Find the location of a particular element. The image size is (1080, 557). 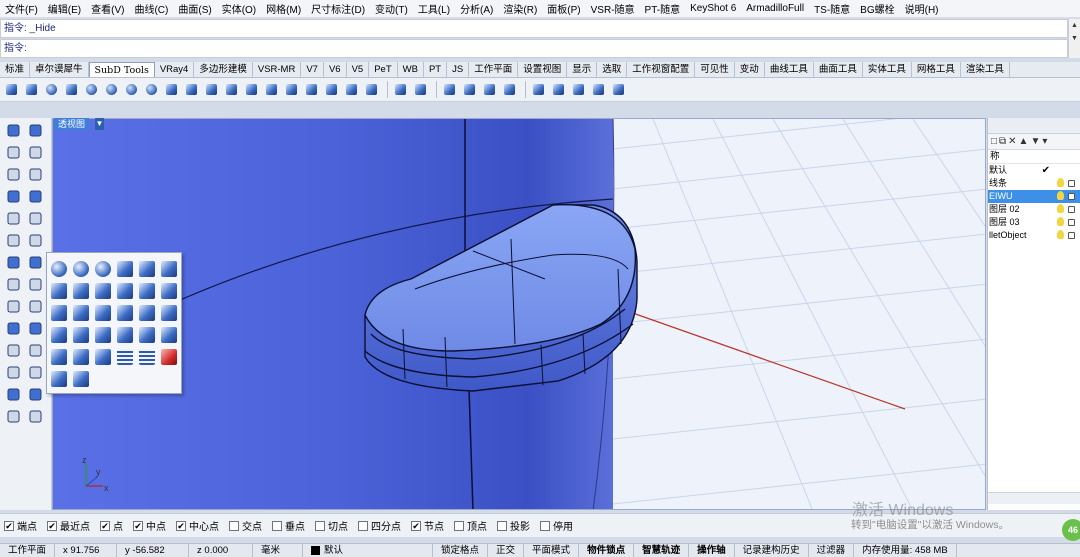

menu-item: TS-随意 is located at coordinates (832, 8).